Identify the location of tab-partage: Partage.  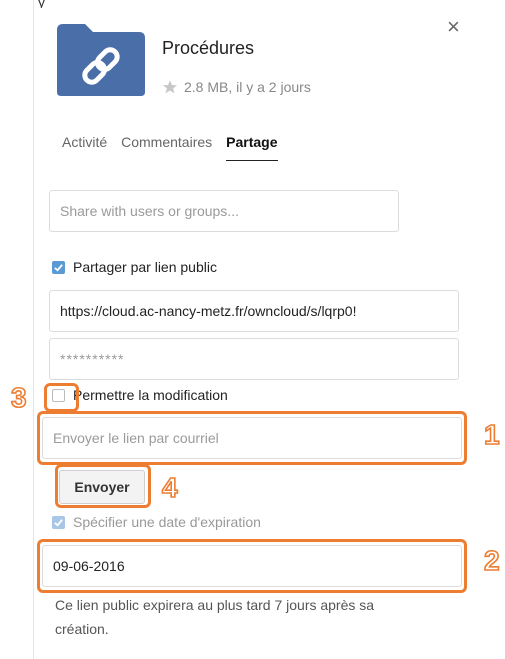
(252, 147).